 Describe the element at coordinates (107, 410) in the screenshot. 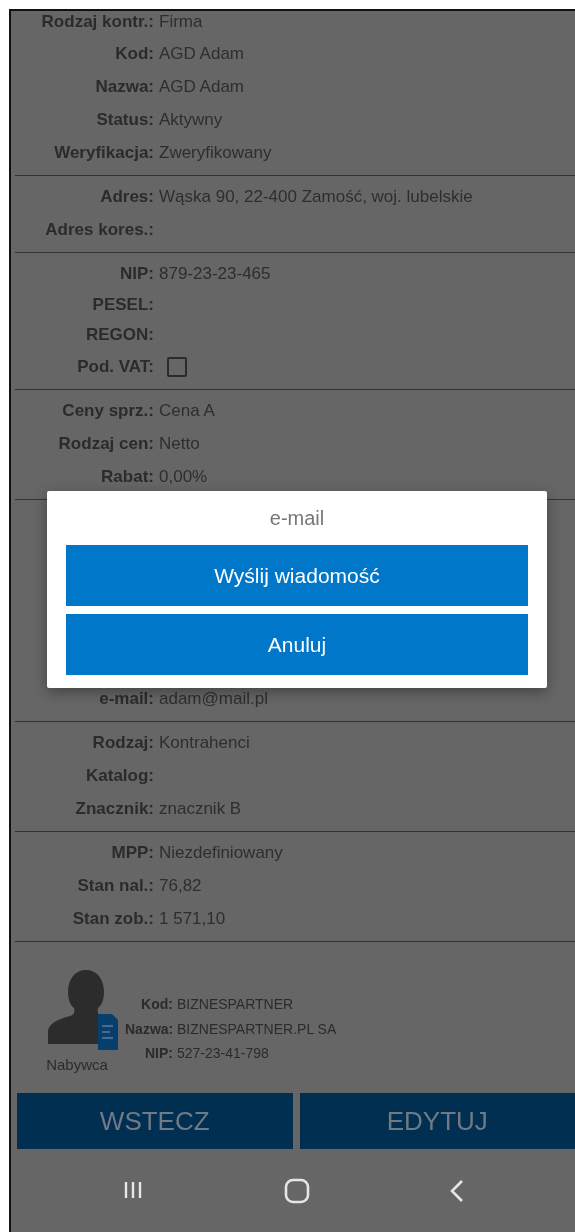

I see `field-label: Ceny sprz.:` at that location.